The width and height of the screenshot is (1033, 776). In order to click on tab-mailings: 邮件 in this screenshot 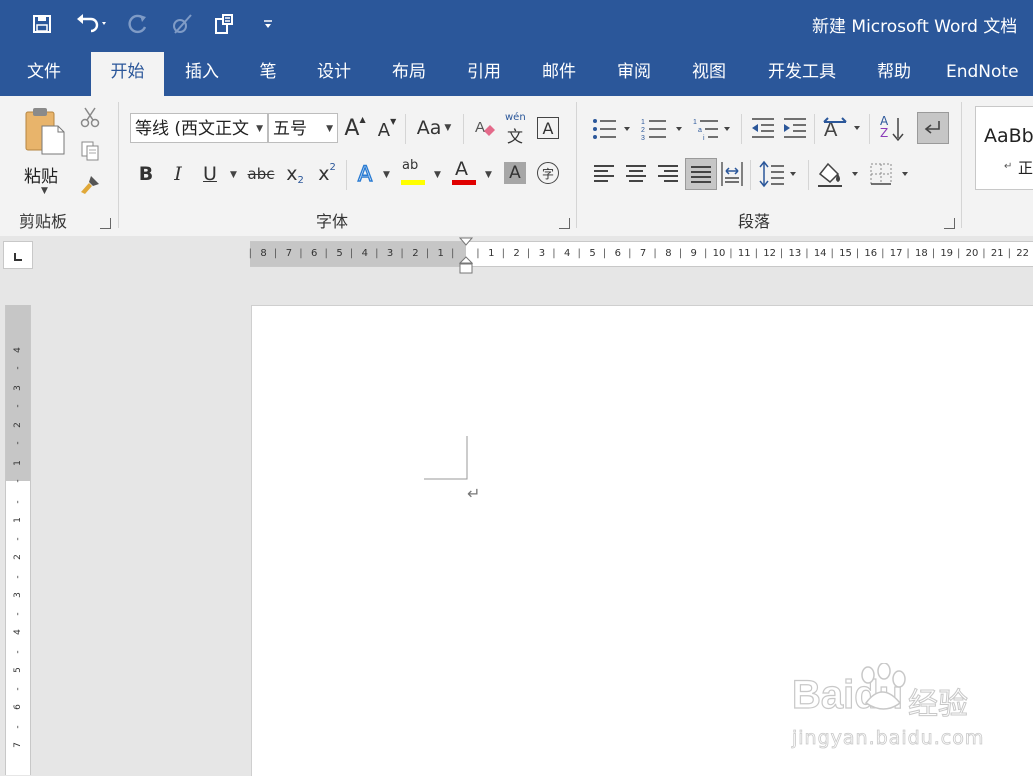, I will do `click(559, 72)`.